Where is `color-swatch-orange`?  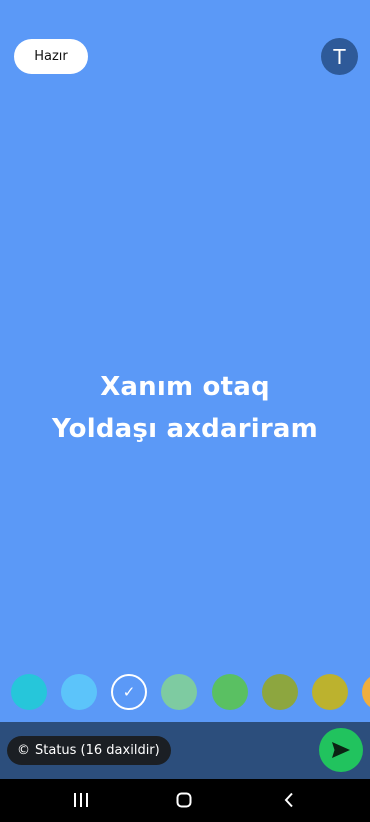 color-swatch-orange is located at coordinates (366, 692).